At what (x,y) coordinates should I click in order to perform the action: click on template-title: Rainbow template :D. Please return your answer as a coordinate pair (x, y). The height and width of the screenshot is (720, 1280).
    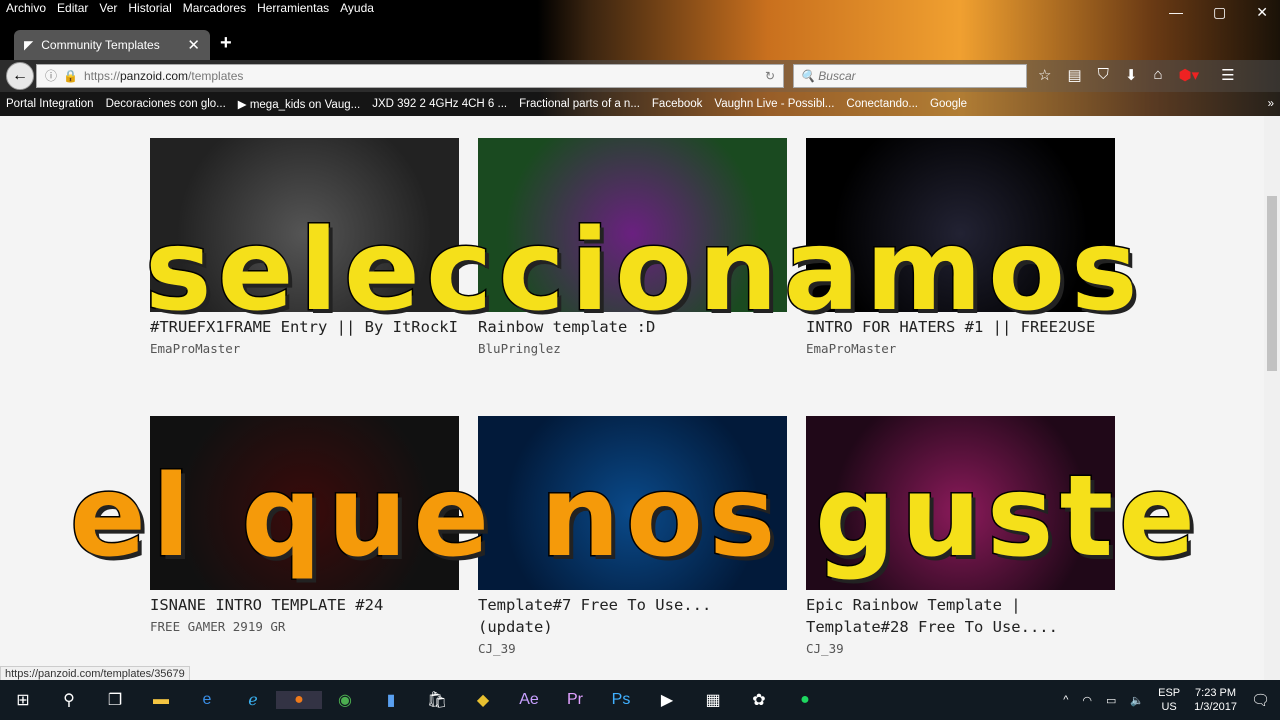
    Looking at the image, I should click on (632, 327).